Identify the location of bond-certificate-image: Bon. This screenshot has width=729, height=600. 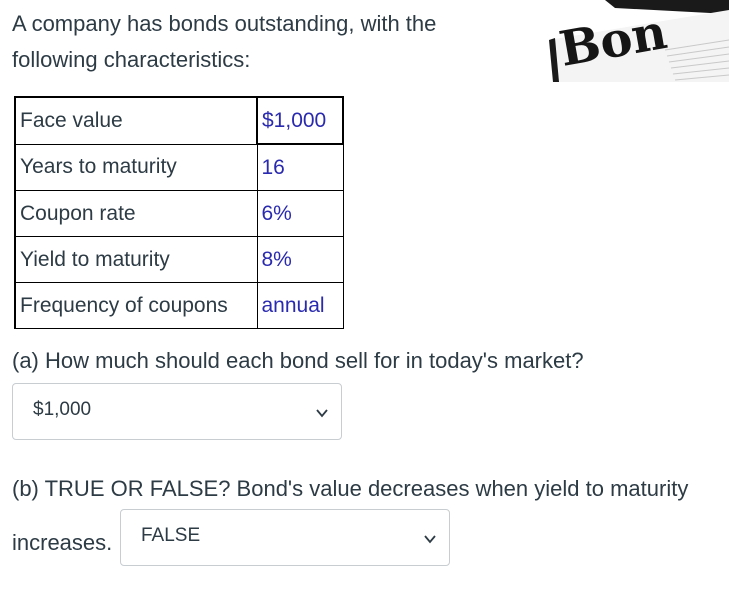
(637, 41).